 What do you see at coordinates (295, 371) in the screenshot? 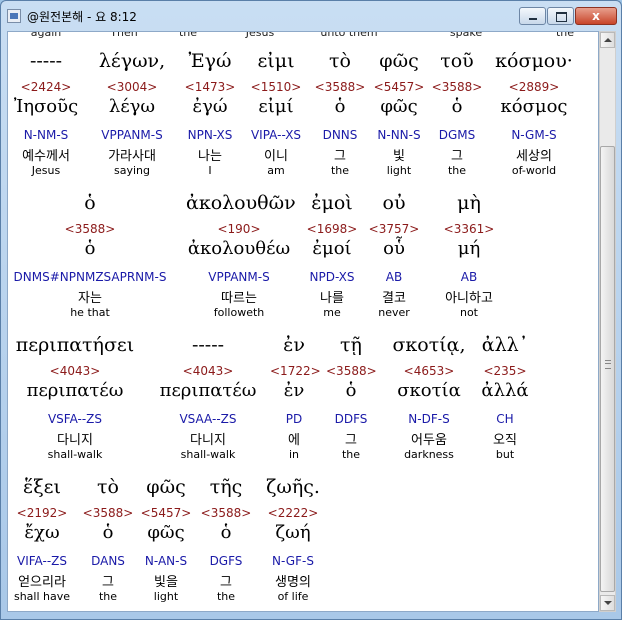
I see `strong-number: <1722>` at bounding box center [295, 371].